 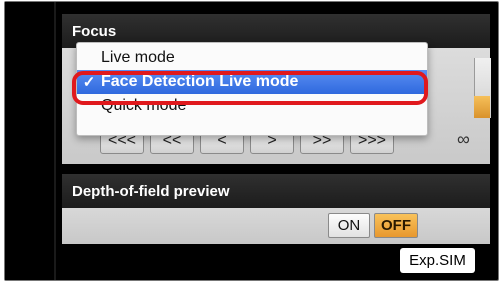 What do you see at coordinates (29, 141) in the screenshot?
I see `left-gutter` at bounding box center [29, 141].